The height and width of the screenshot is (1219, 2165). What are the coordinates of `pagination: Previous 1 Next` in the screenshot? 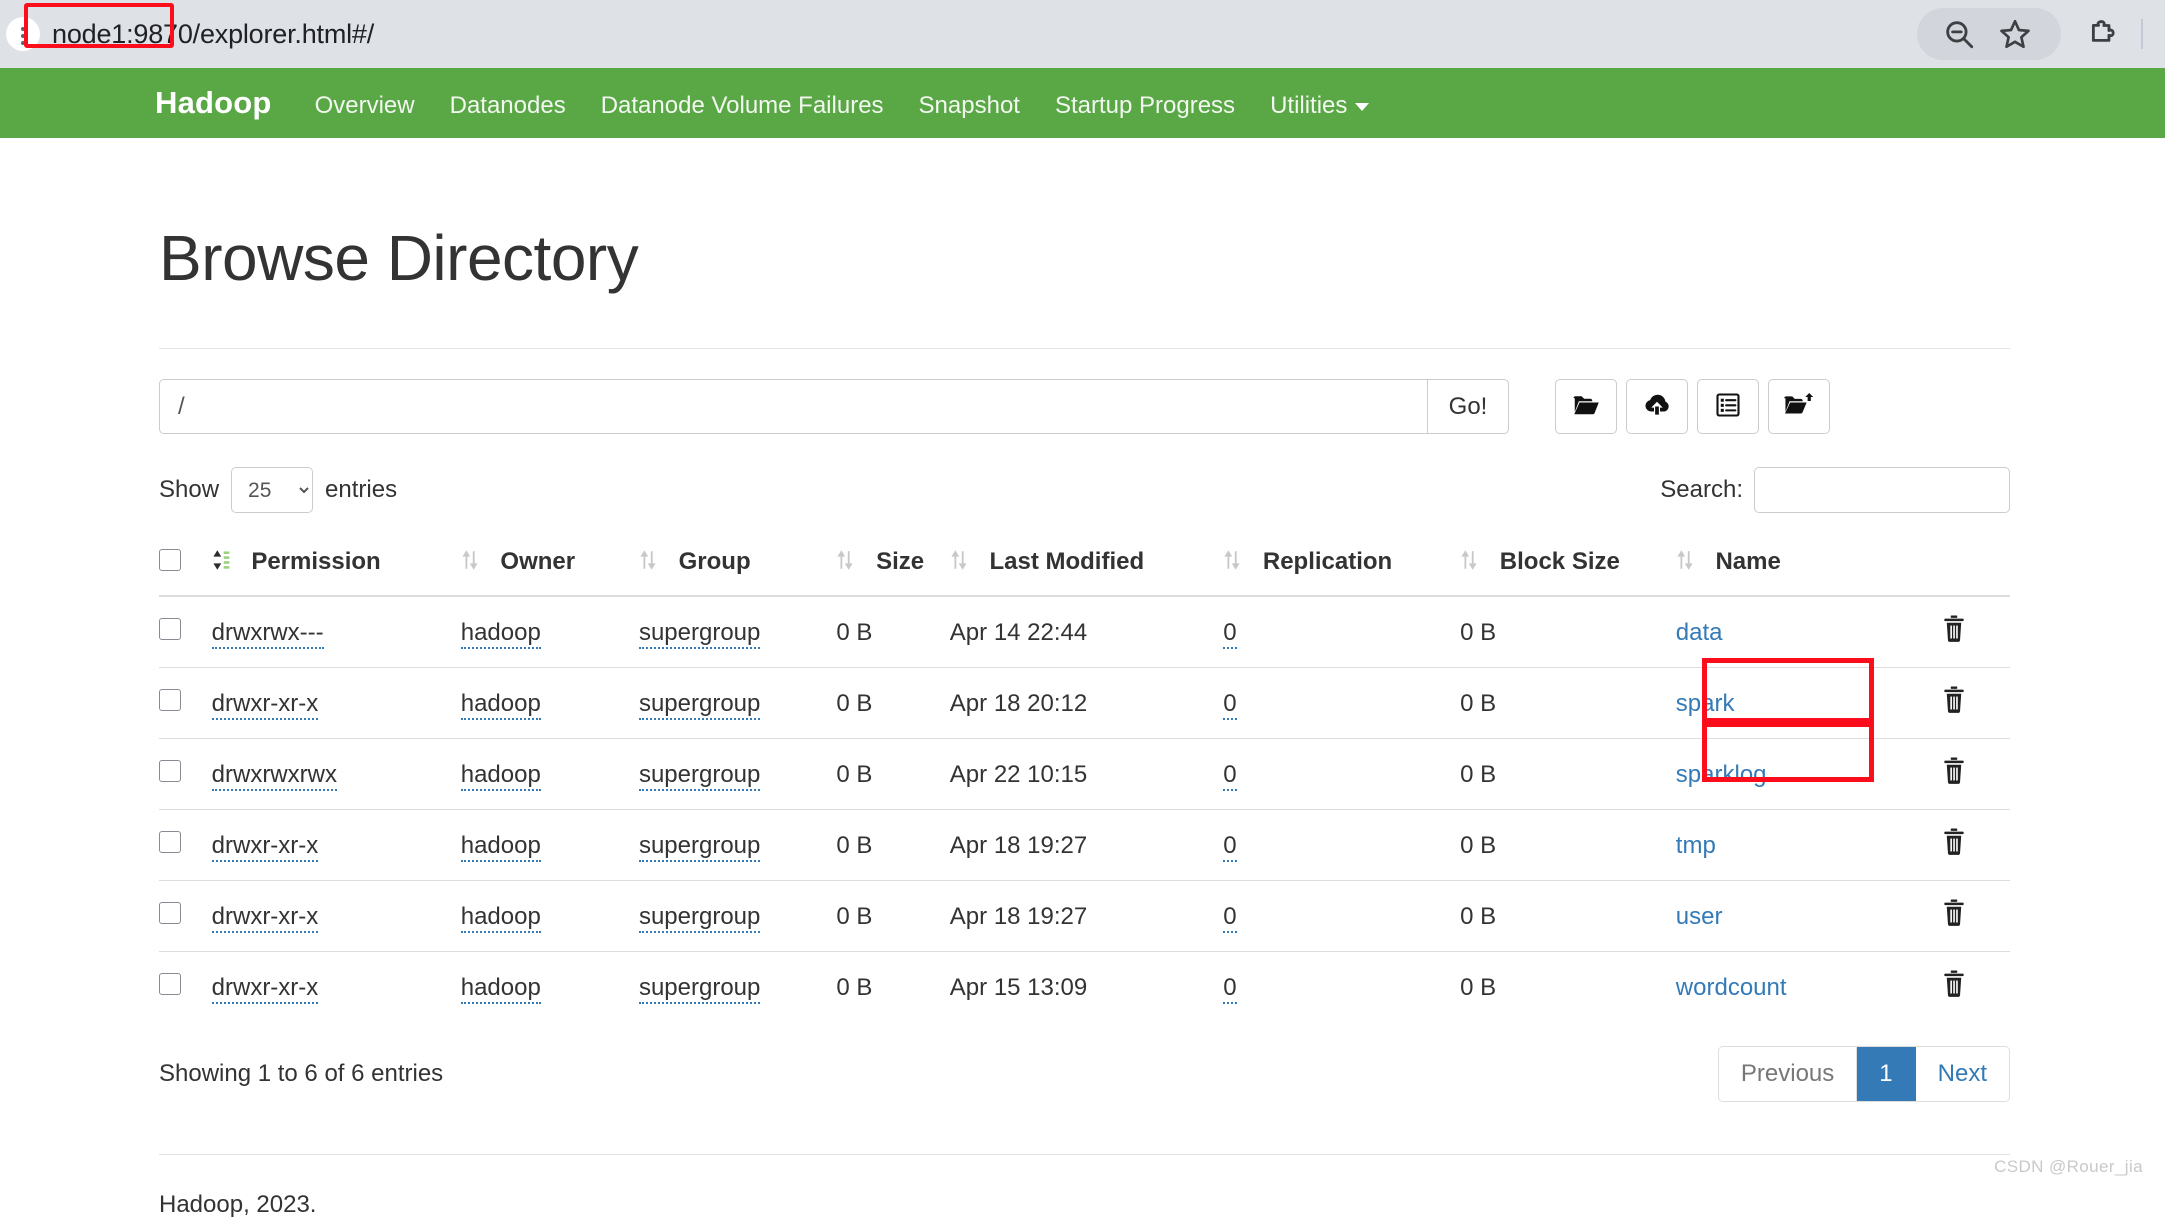 It's located at (1863, 1074).